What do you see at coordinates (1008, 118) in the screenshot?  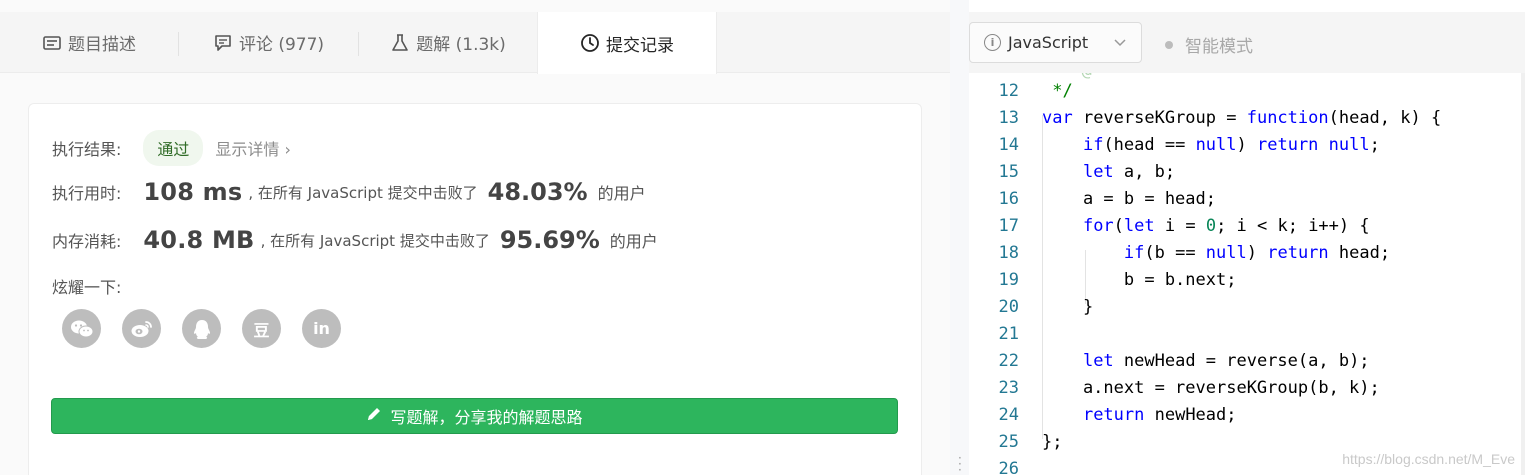 I see `line-number: 13` at bounding box center [1008, 118].